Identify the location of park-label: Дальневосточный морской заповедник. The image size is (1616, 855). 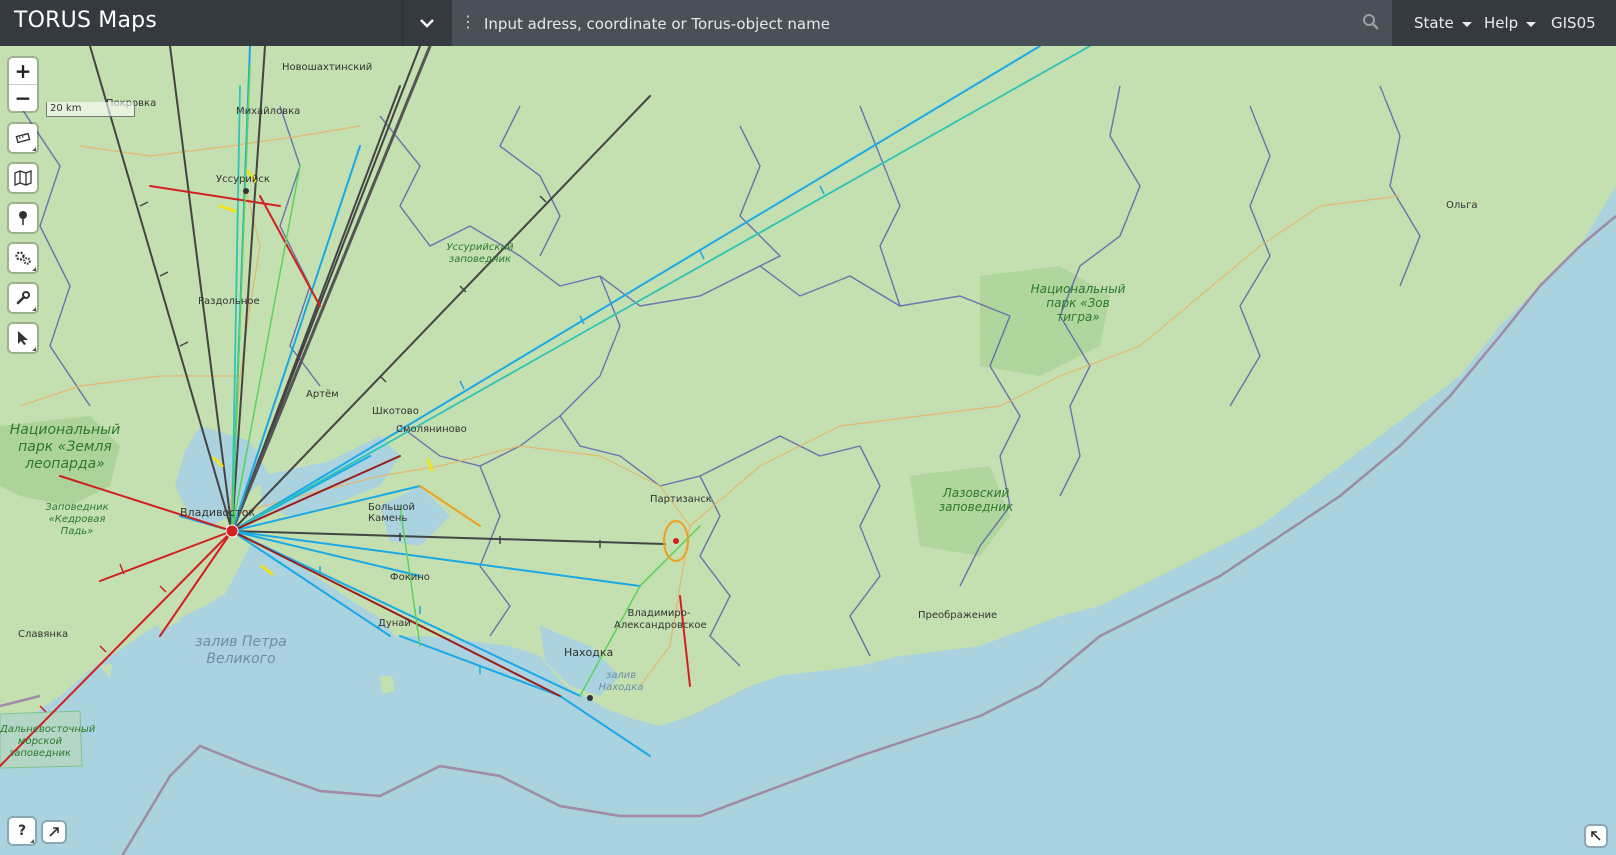
(48, 741).